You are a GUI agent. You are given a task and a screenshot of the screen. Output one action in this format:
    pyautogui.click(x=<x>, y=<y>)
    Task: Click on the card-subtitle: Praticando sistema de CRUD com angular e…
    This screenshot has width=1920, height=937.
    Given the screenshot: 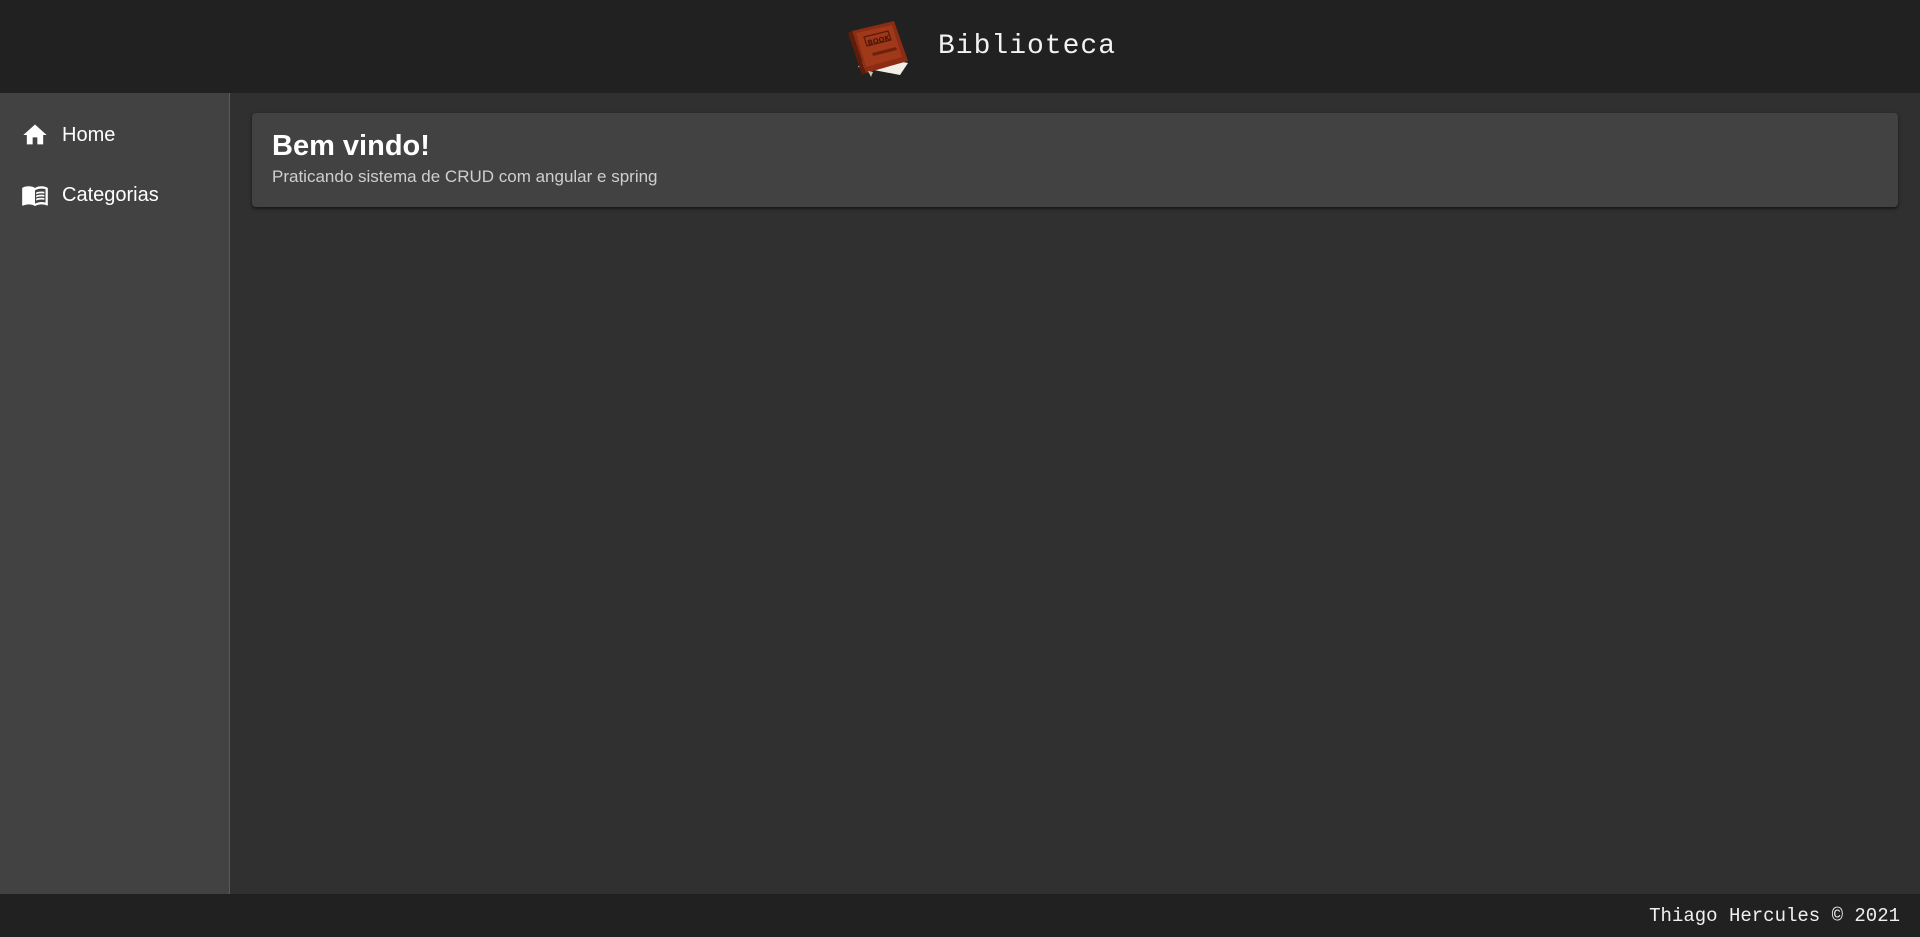 What is the action you would take?
    pyautogui.click(x=465, y=176)
    